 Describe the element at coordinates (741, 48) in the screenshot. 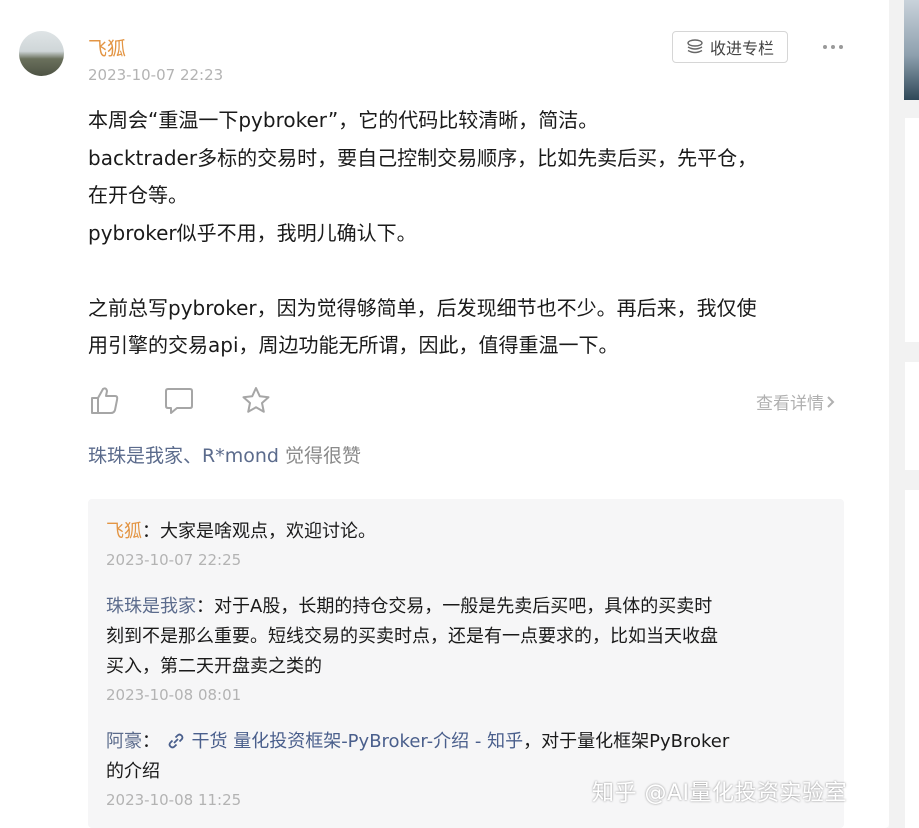

I see `collect-button-label: 收进专栏` at that location.